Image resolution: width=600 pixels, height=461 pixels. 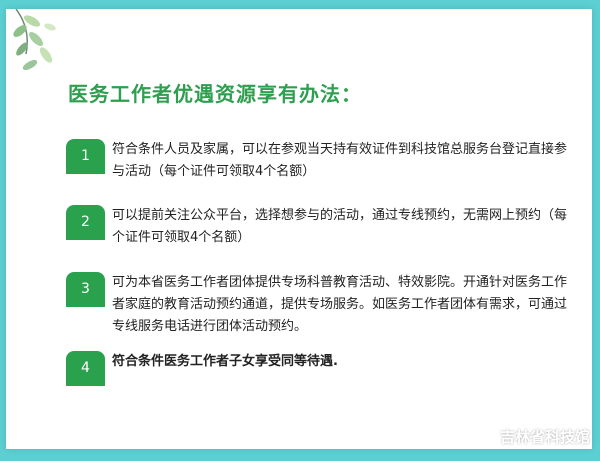 What do you see at coordinates (481, 436) in the screenshot?
I see `wechat-icon` at bounding box center [481, 436].